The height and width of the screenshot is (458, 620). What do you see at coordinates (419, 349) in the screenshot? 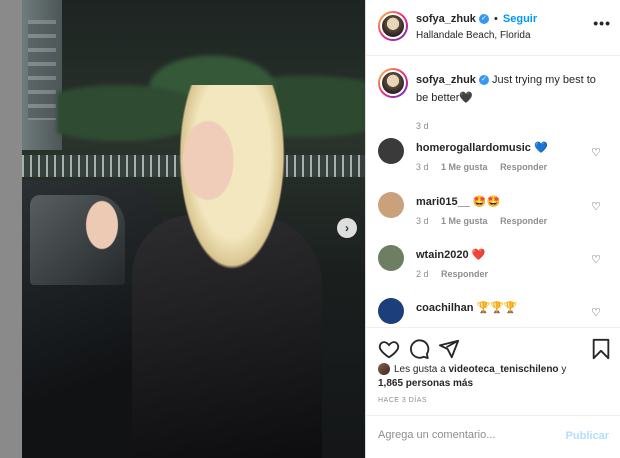
I see `comment-icon` at bounding box center [419, 349].